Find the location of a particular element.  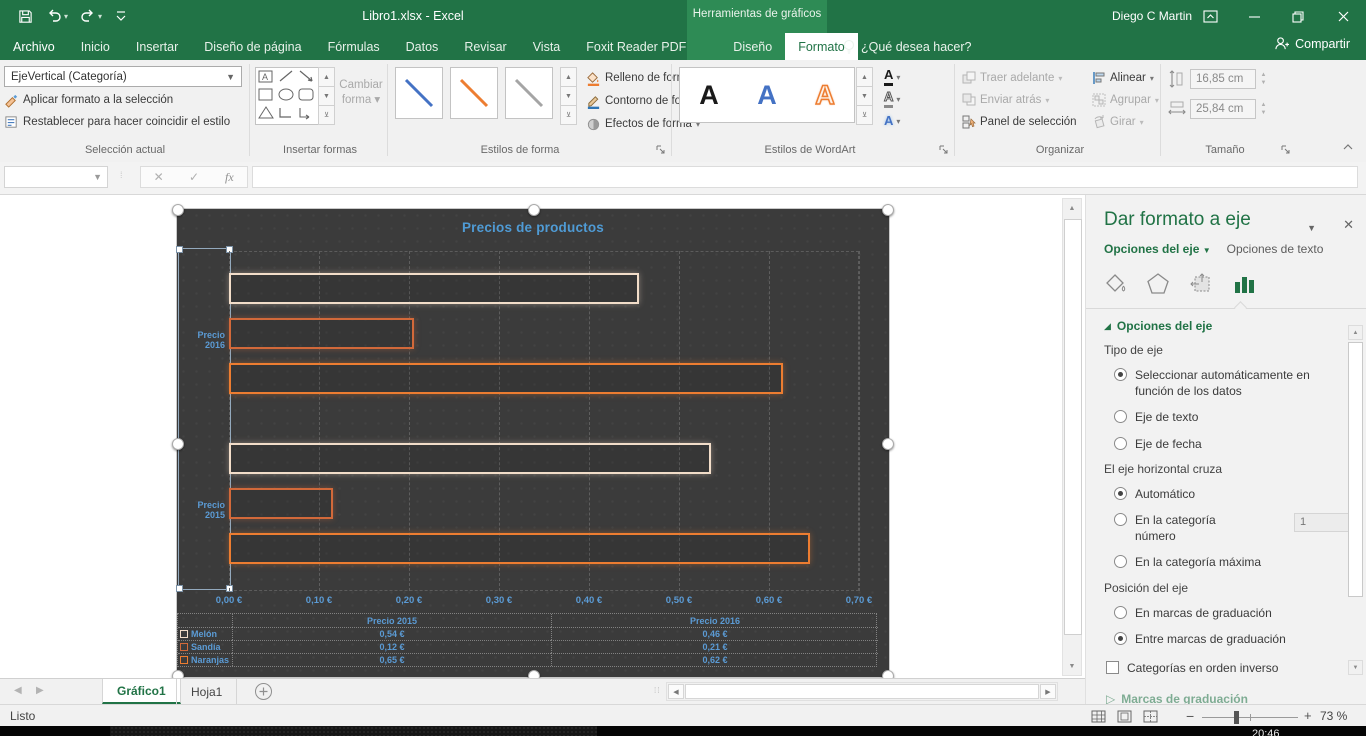

bar-Sandía-Precio 2015 is located at coordinates (281, 503).